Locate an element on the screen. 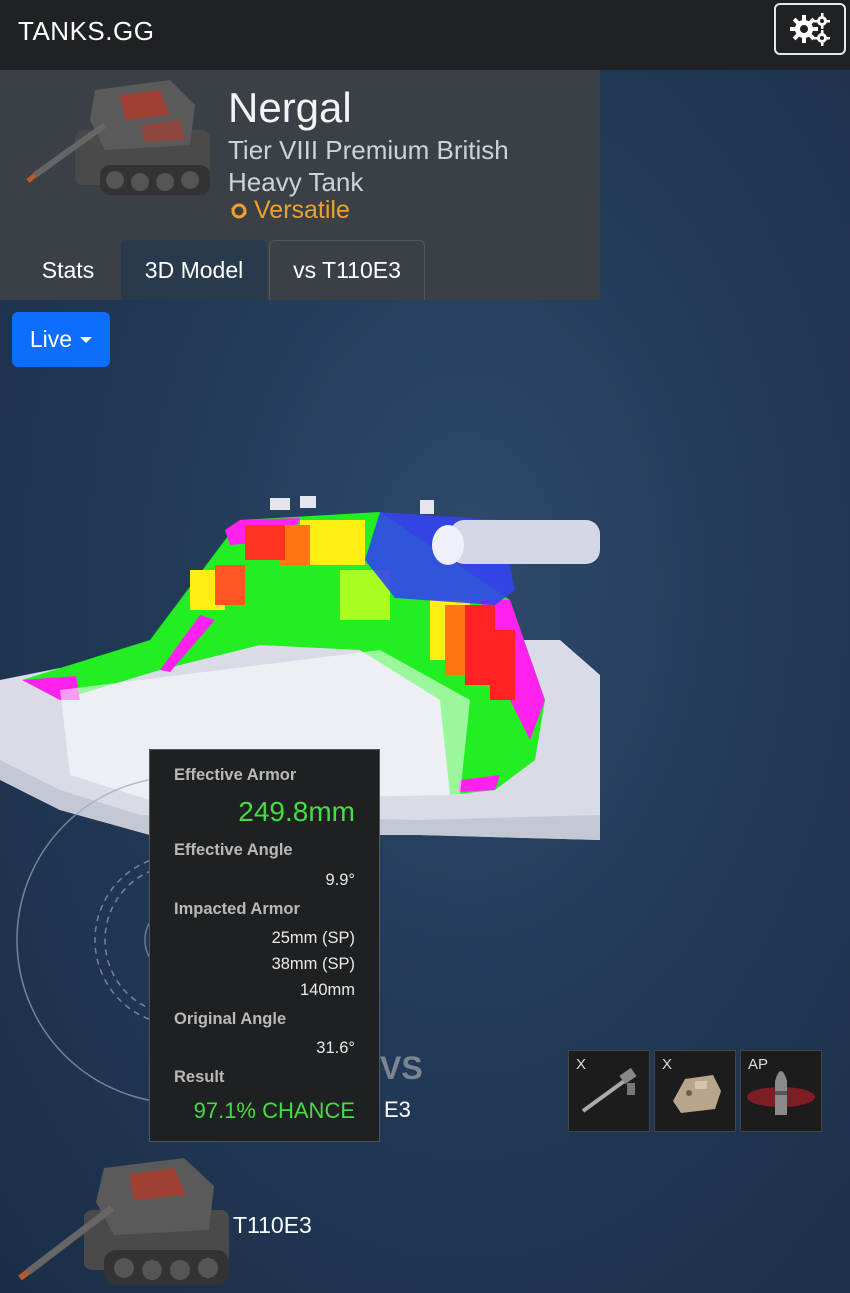 The width and height of the screenshot is (850, 1293). original-angle-label: Original Angle is located at coordinates (230, 1019).